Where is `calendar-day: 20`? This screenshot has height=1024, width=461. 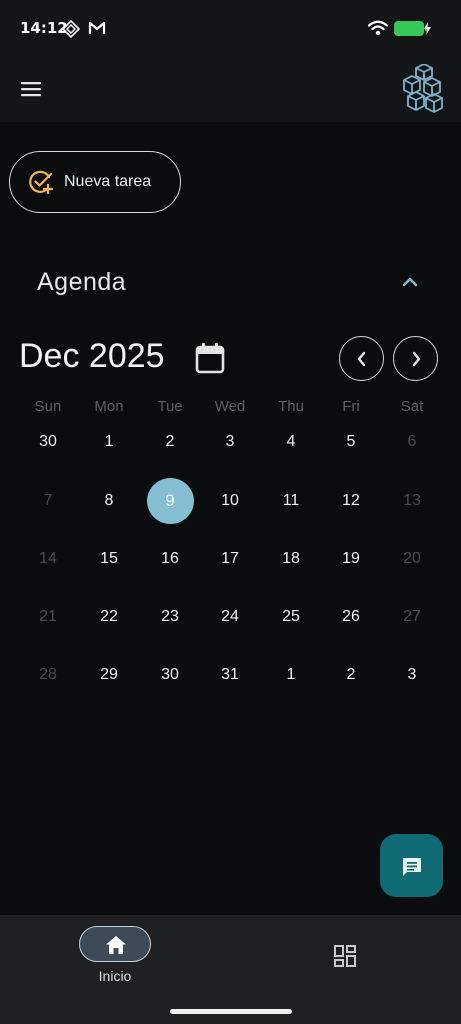 calendar-day: 20 is located at coordinates (412, 559).